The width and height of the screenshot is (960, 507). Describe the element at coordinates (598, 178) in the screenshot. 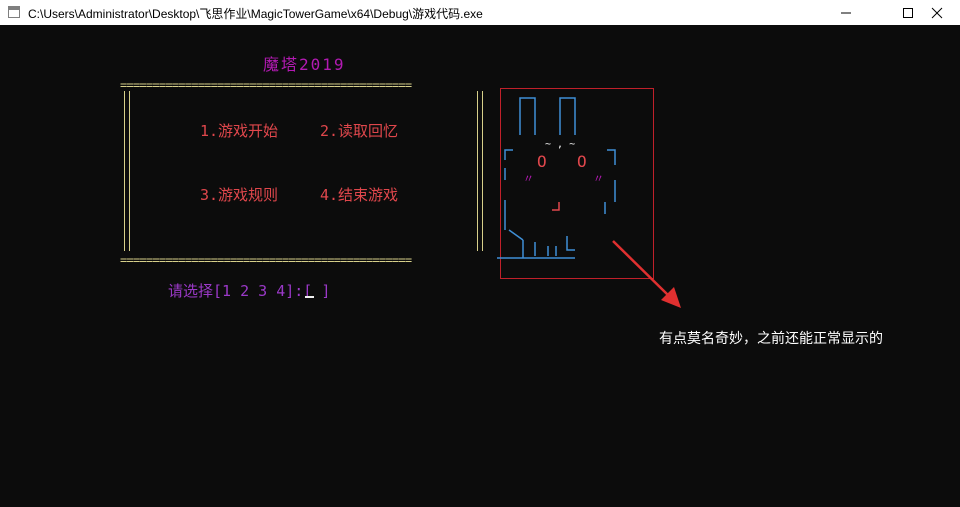

I see `right-blush: 〃` at that location.